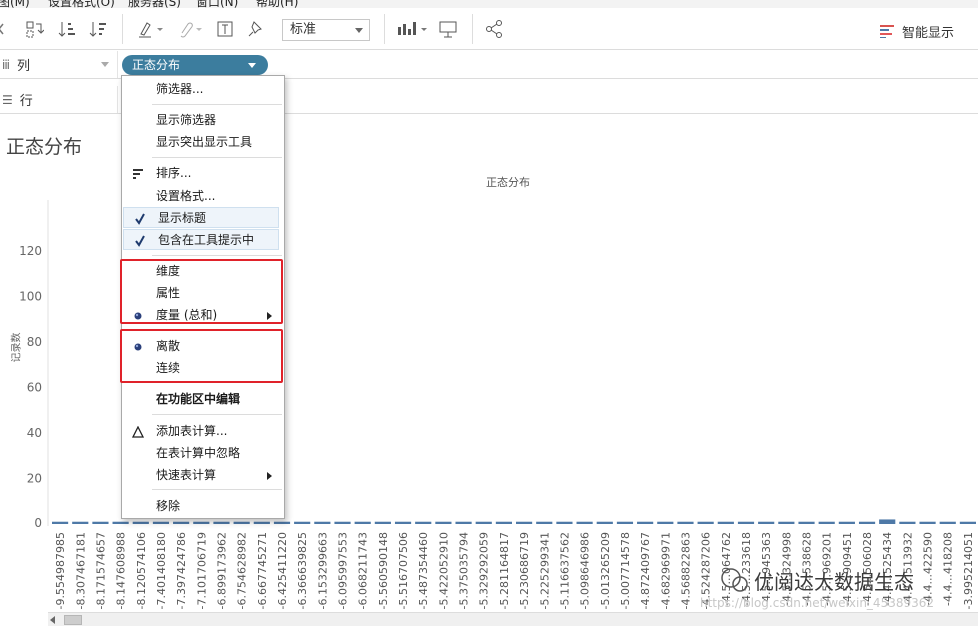  I want to click on swap-rows-columns-icon, so click(34, 29).